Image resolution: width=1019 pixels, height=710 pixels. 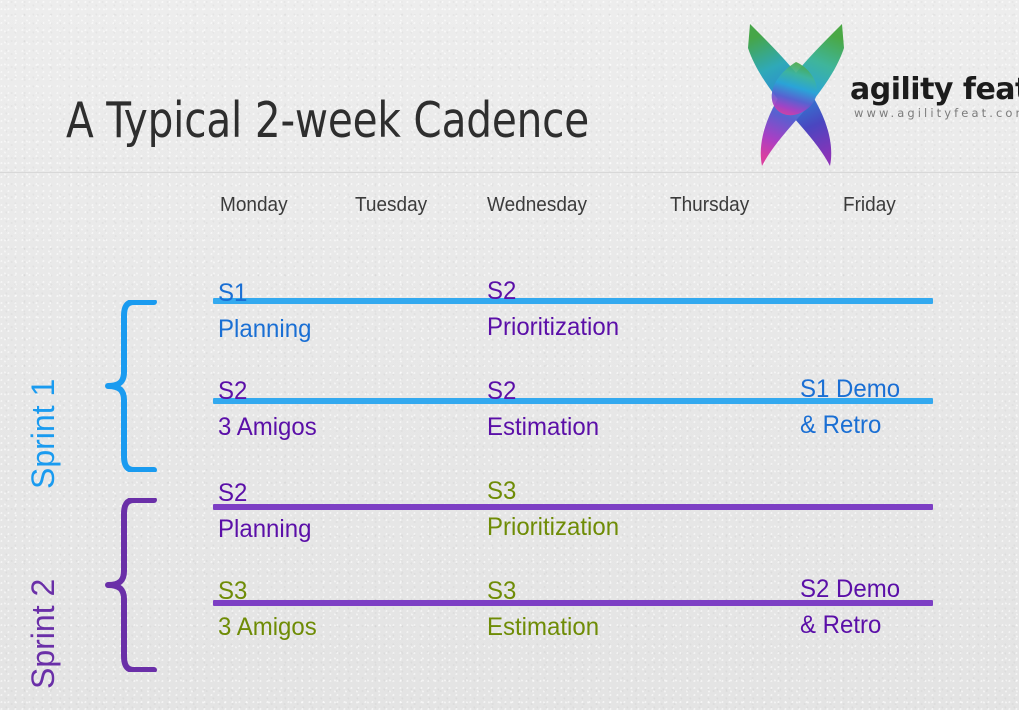 What do you see at coordinates (850, 607) in the screenshot?
I see `event-friday-sprint2-row2: S2 Demo & Retro` at bounding box center [850, 607].